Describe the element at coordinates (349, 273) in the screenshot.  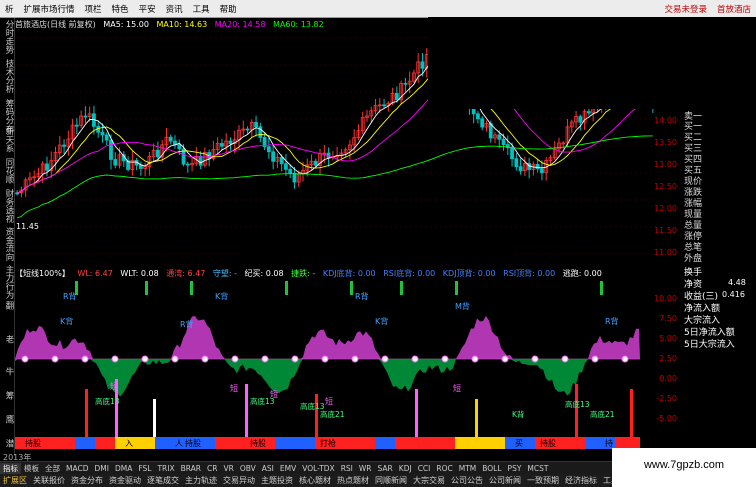
I see `ind-kdj-di: KDJ底背: 0.00` at that location.